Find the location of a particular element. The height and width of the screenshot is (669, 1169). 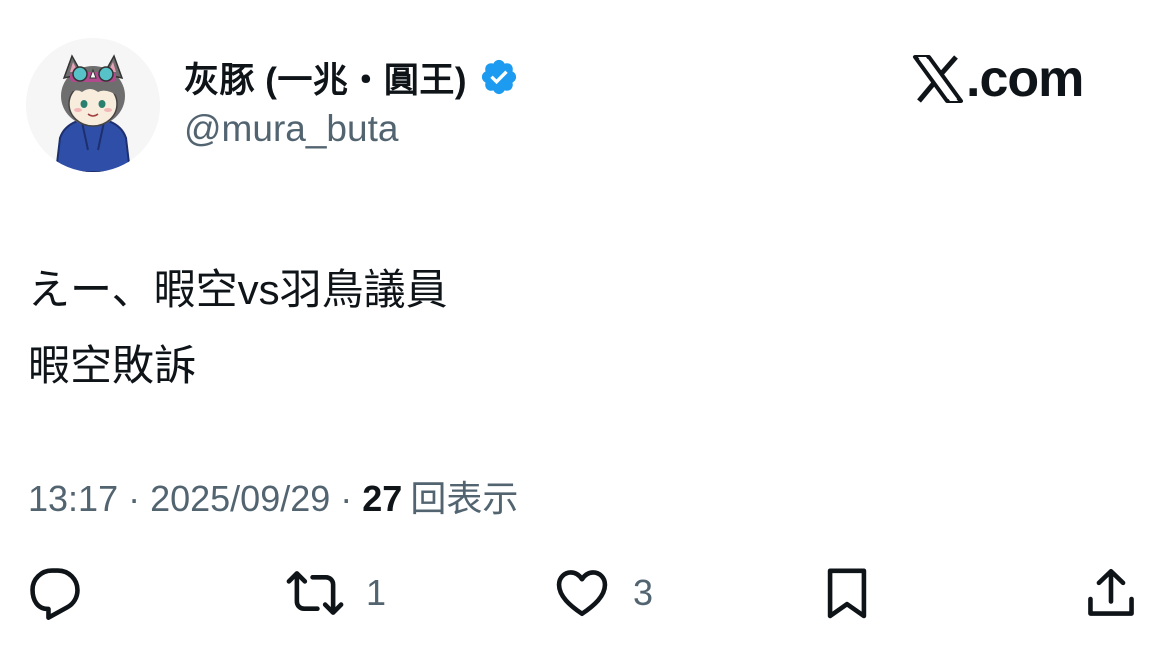

username-handle: @mura_buta is located at coordinates (291, 129).